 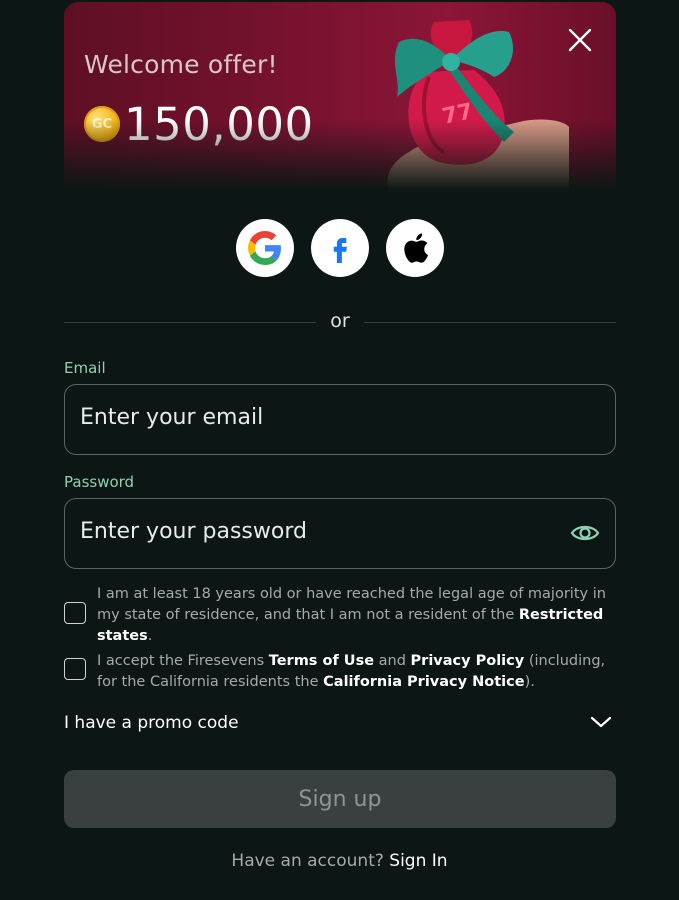 What do you see at coordinates (190, 322) in the screenshot?
I see `divider-left` at bounding box center [190, 322].